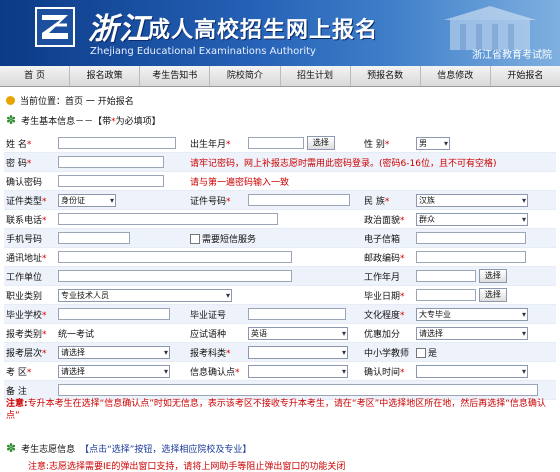 The width and height of the screenshot is (560, 472). What do you see at coordinates (421, 353) in the screenshot?
I see `teacher-checkbox` at bounding box center [421, 353].